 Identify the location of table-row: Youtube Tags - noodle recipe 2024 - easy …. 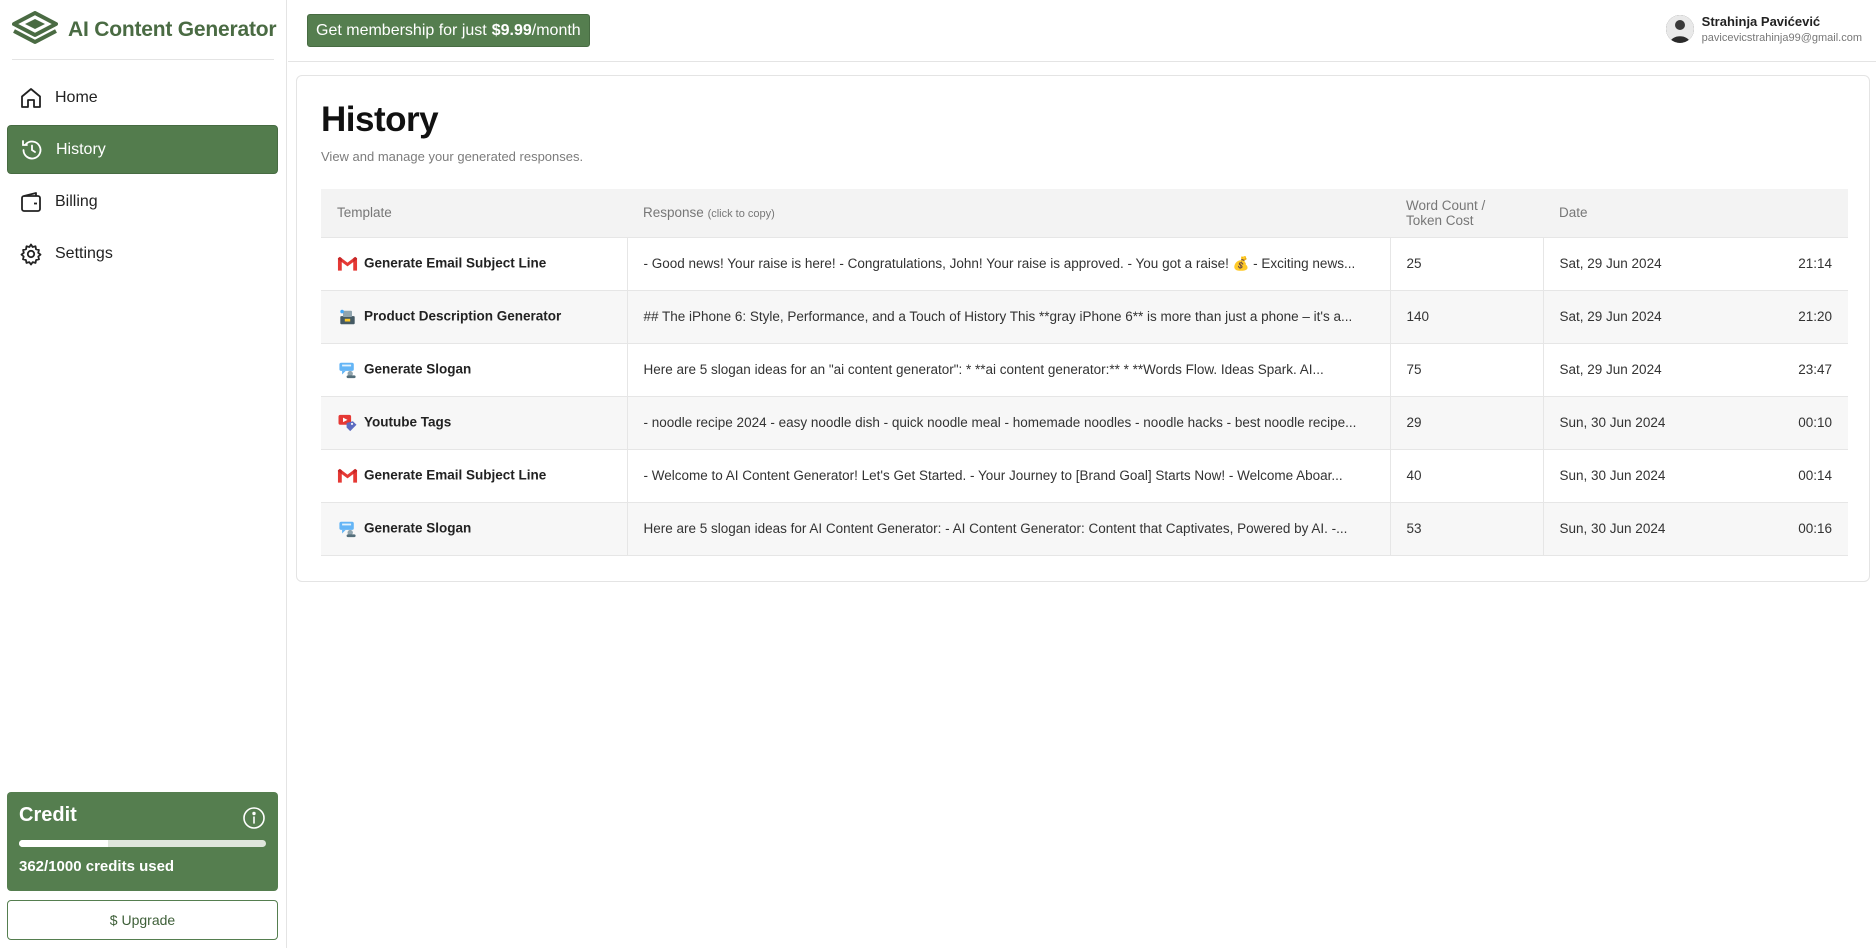
(1084, 423).